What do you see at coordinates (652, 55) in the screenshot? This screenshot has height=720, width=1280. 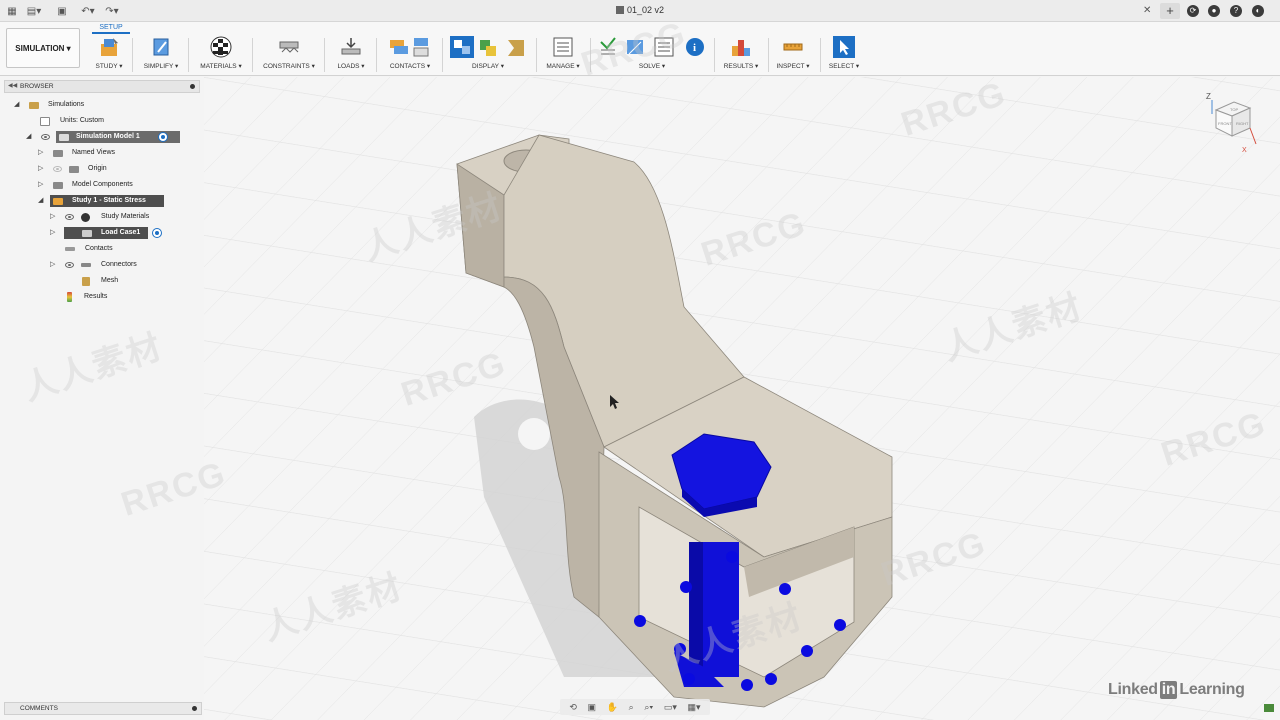 I see `solve-tool: i SOLVE ▾` at bounding box center [652, 55].